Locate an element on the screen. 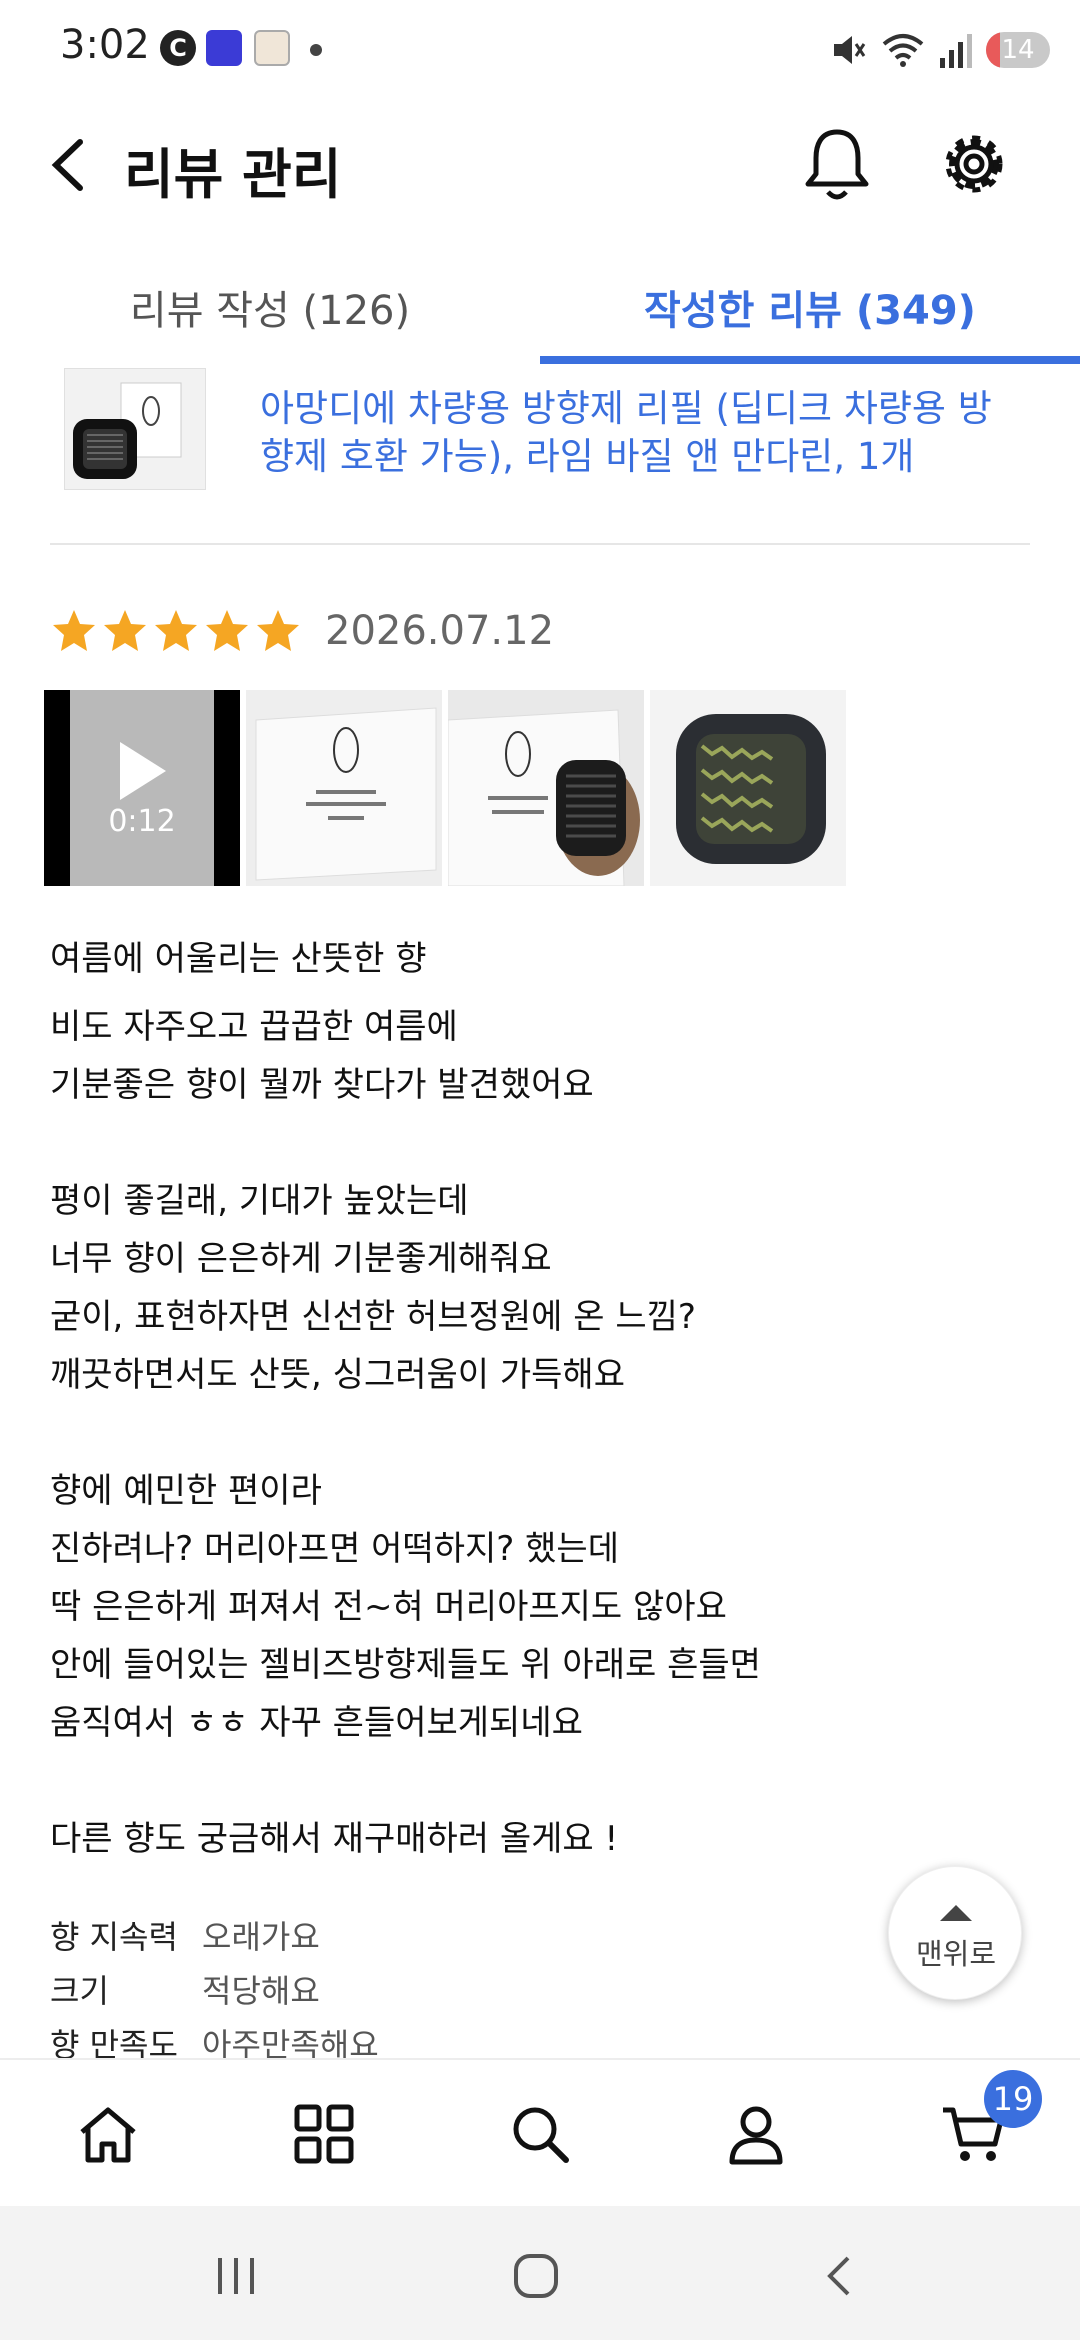 The image size is (1080, 2340). back-icon is located at coordinates (70, 165).